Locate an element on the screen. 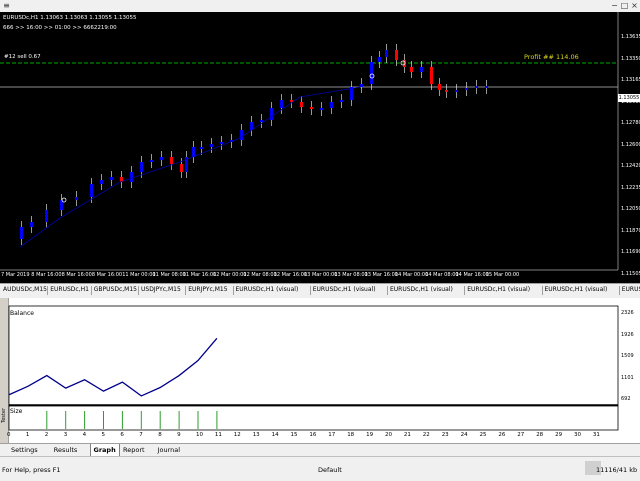 Image resolution: width=640 pixels, height=481 pixels. date-tick: 7 Mar 2019 is located at coordinates (15, 275).